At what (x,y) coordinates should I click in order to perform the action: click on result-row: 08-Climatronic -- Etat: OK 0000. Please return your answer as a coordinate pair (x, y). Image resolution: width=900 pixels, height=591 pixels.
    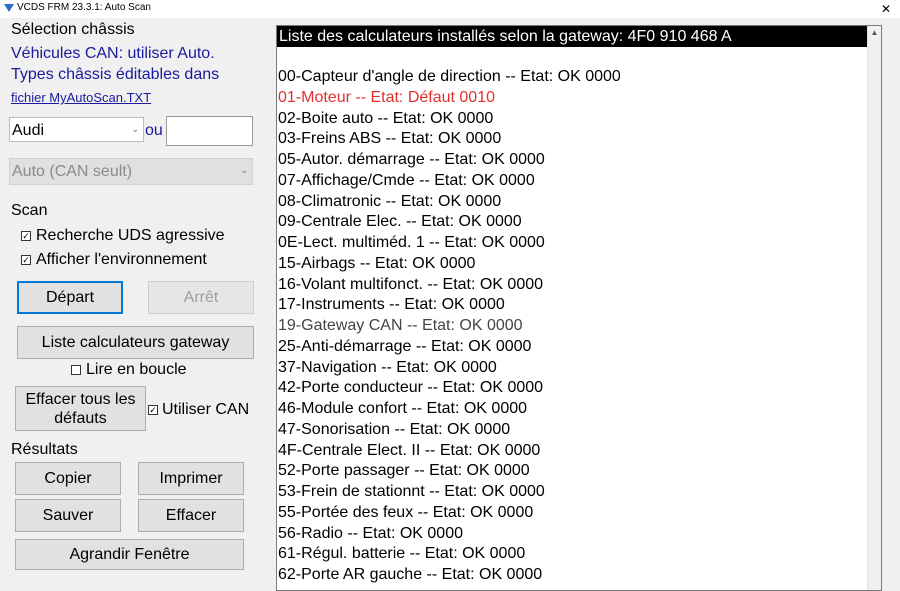
    Looking at the image, I should click on (390, 201).